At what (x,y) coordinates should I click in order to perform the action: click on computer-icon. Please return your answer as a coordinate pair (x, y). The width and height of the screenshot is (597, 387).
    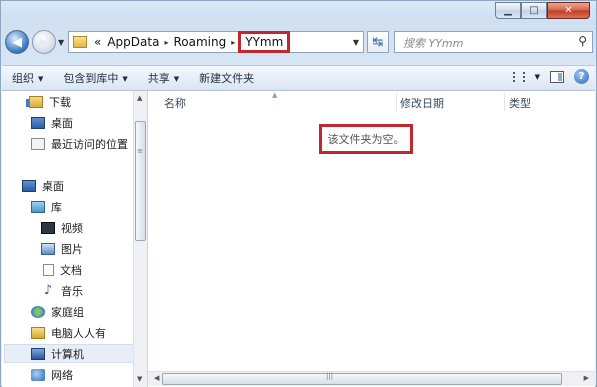
    Looking at the image, I should click on (38, 354).